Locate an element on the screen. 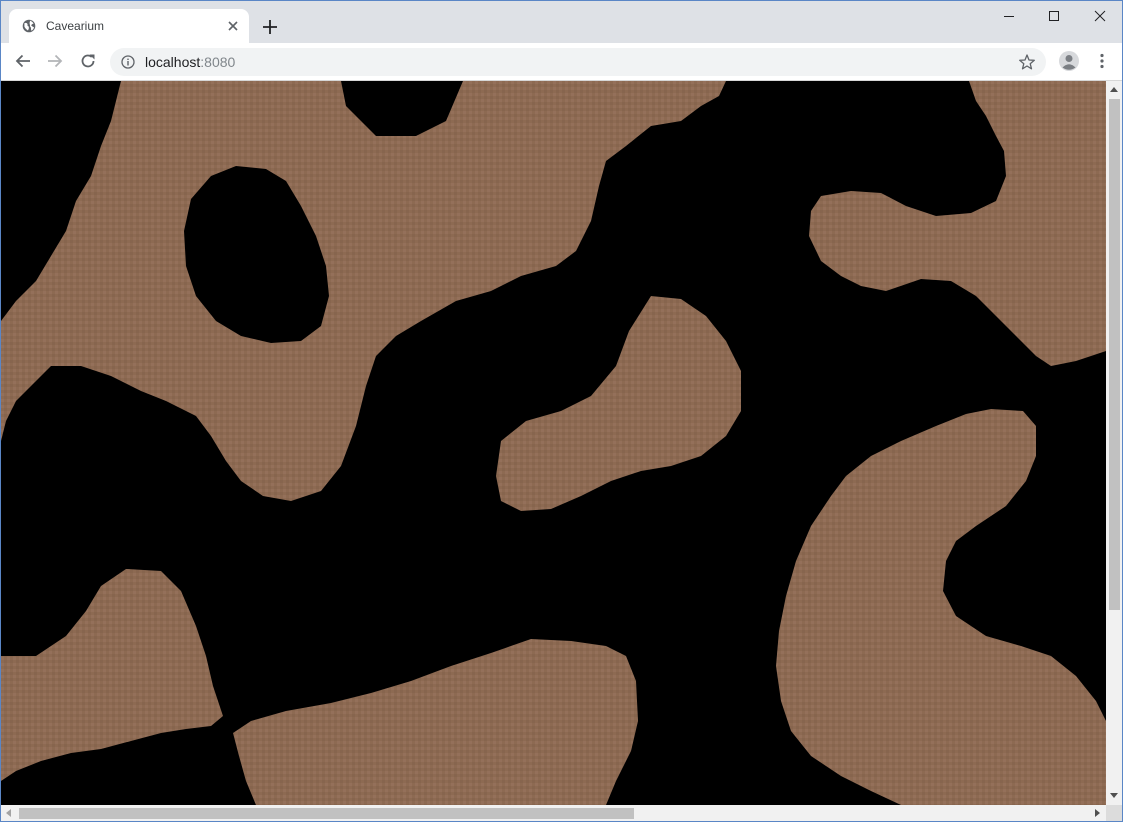  horizontal-scroll-thumb is located at coordinates (326, 813).